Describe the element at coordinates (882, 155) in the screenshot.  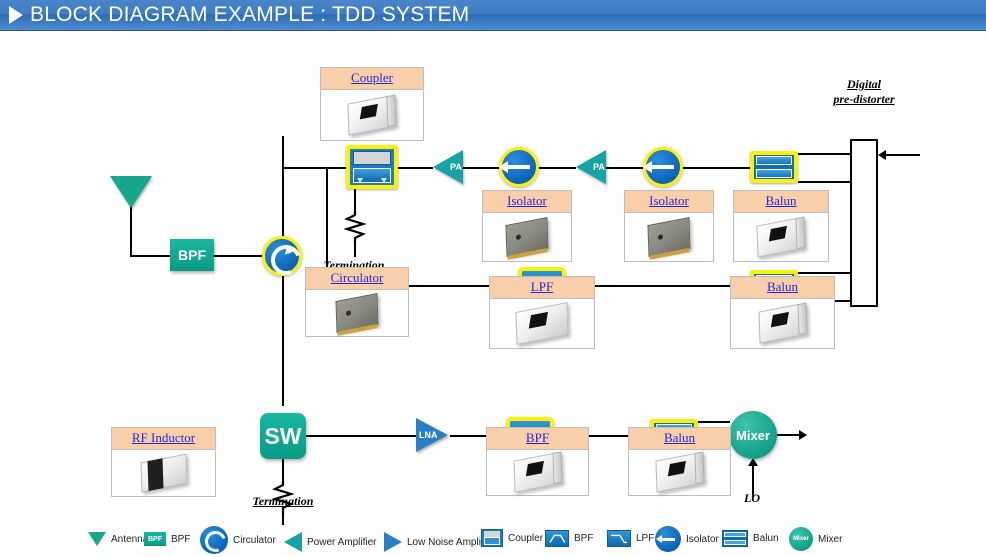
I see `arrow-dpd-input` at that location.